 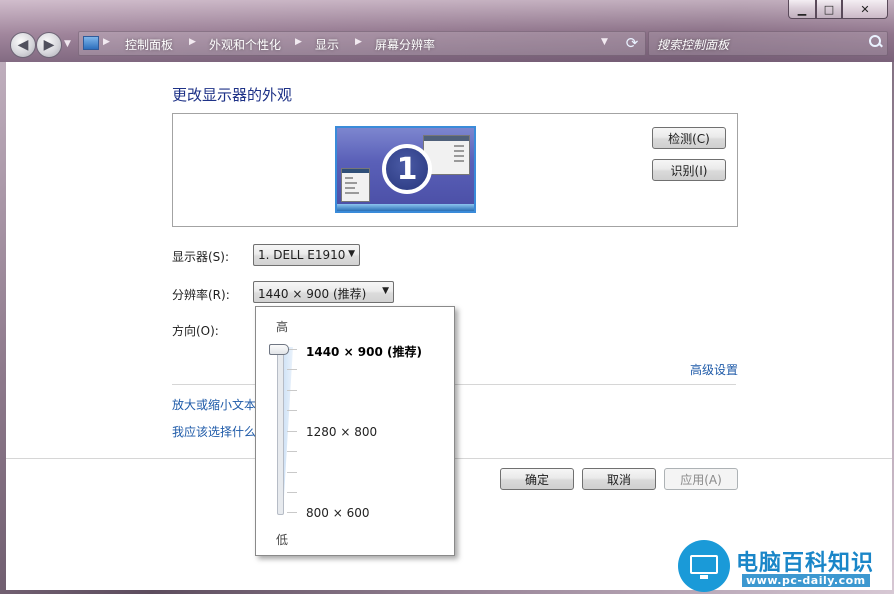 I want to click on monitor-1-tile: 1, so click(x=405, y=169).